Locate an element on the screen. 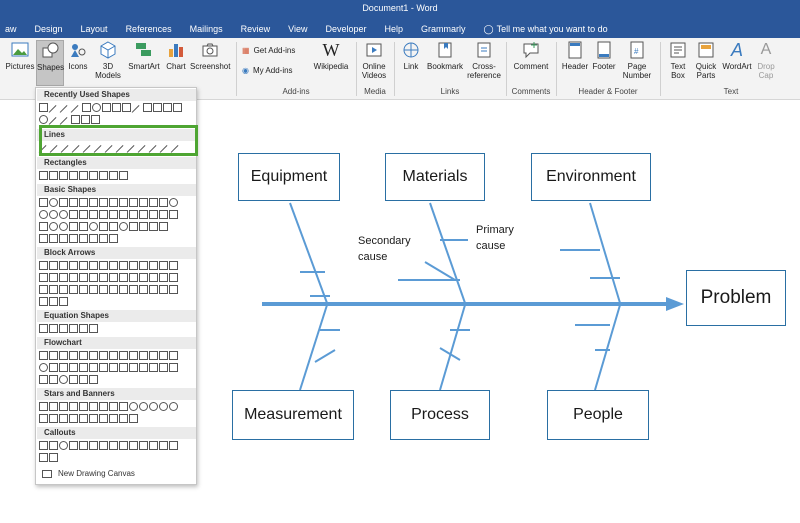 This screenshot has width=800, height=523. shapes-button: Shapes is located at coordinates (50, 63).